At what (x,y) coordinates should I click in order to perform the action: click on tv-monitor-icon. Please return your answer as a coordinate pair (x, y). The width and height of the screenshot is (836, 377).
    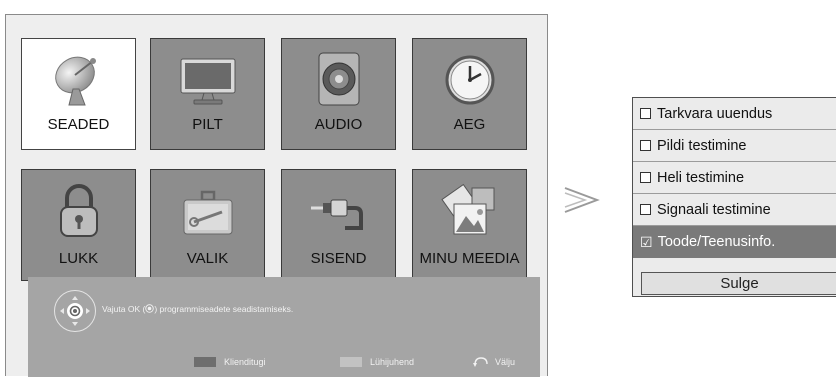
    Looking at the image, I should click on (207, 81).